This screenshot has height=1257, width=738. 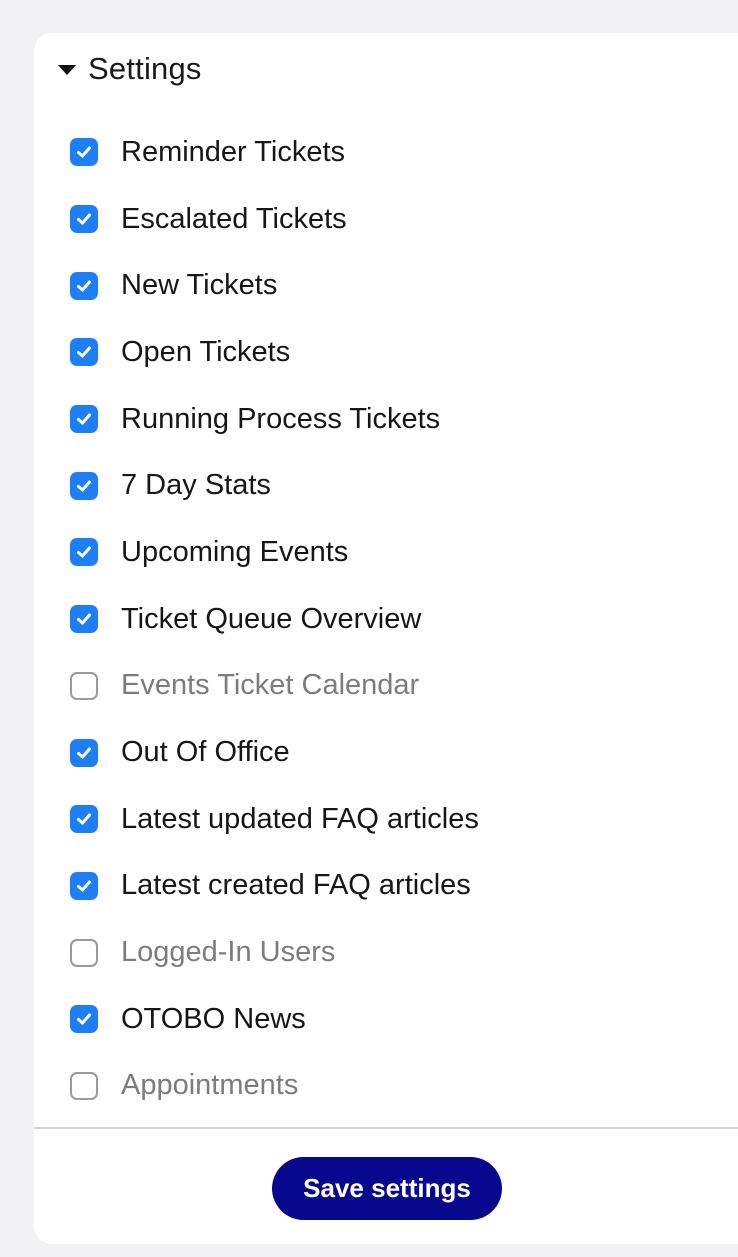 What do you see at coordinates (205, 752) in the screenshot?
I see `settings-item-label: Out Of Office` at bounding box center [205, 752].